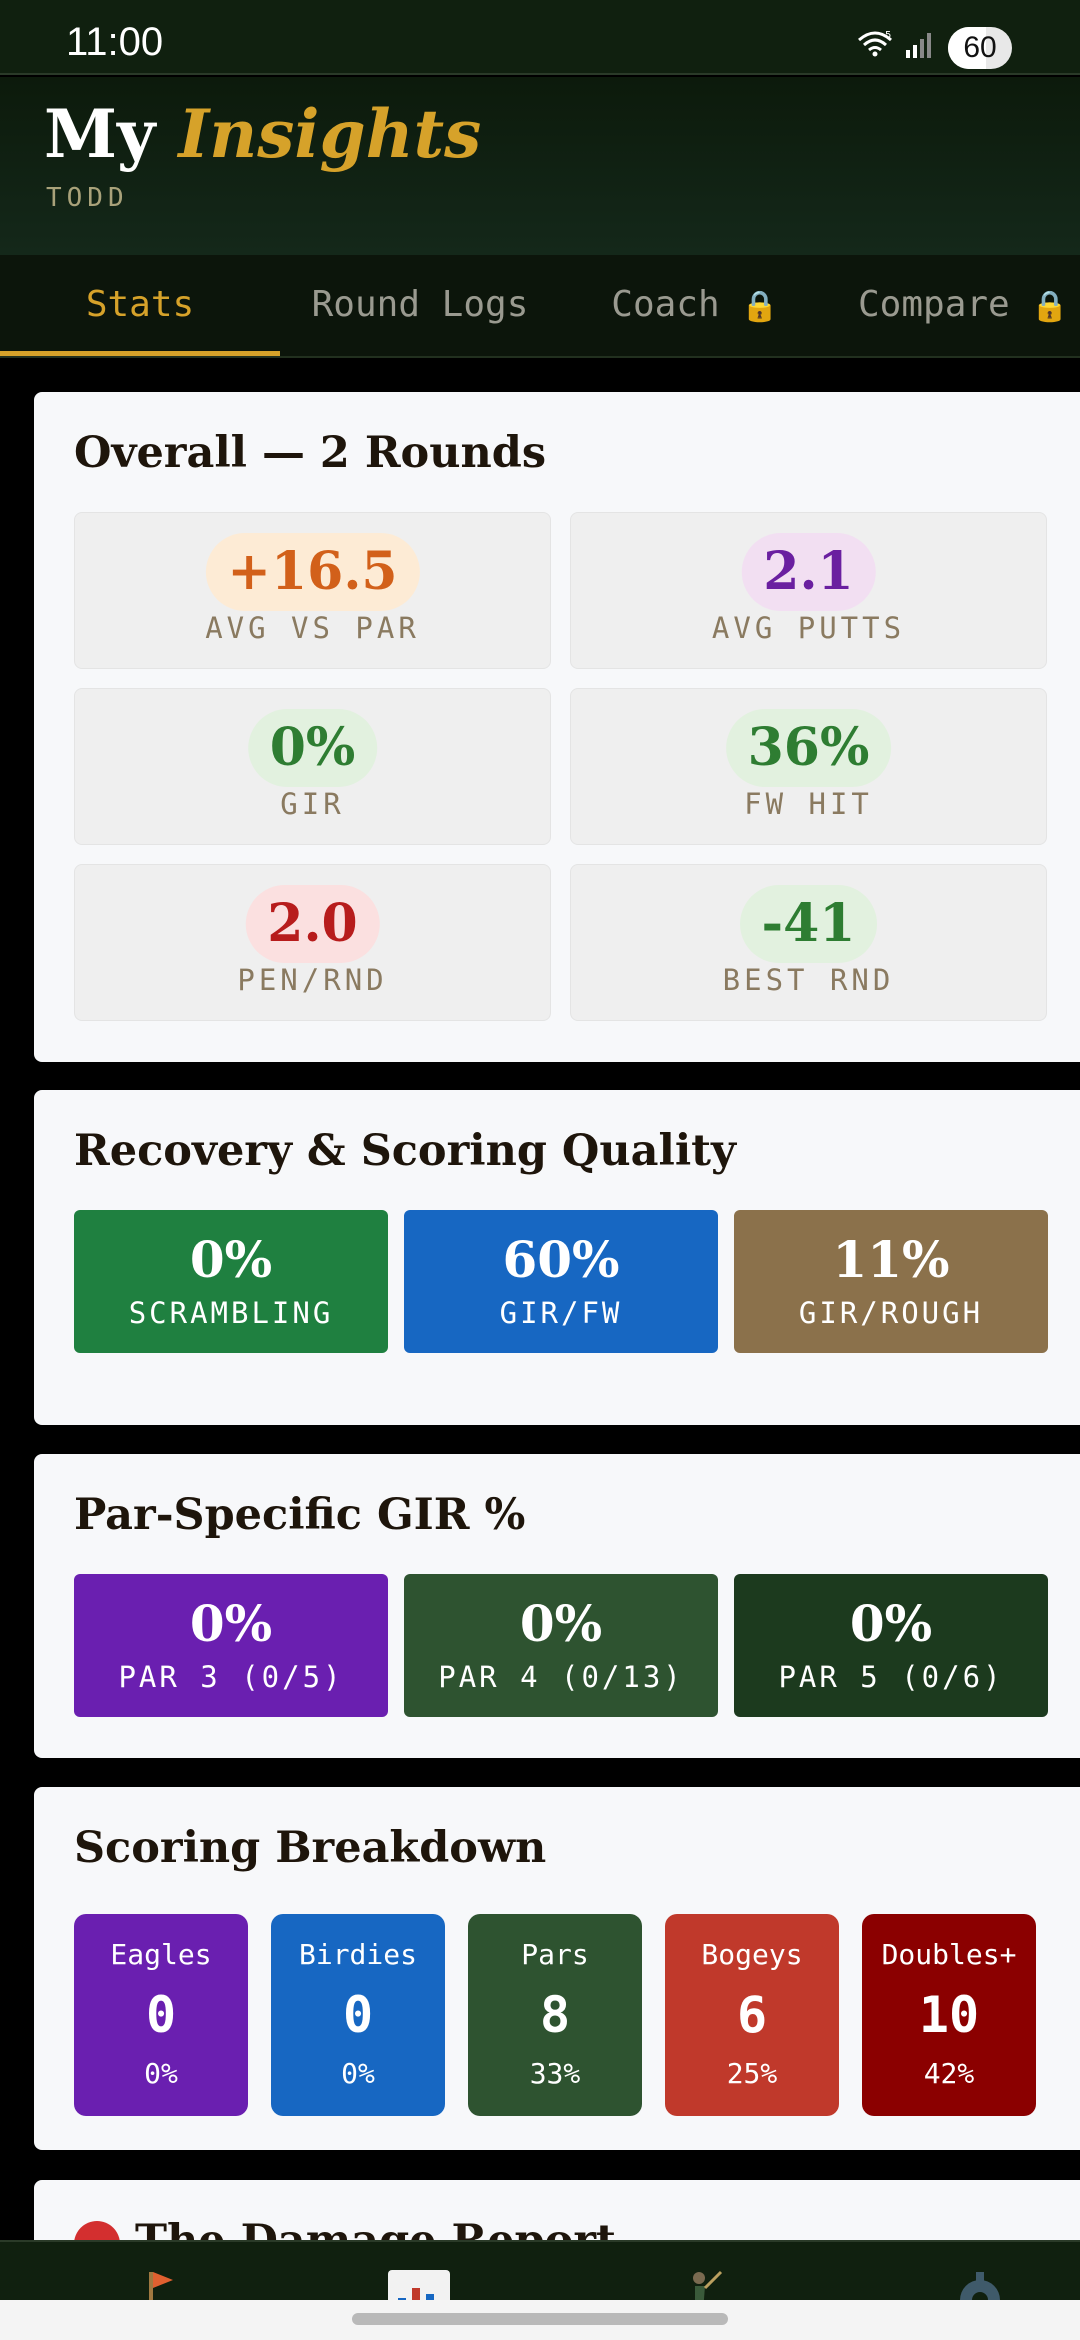  I want to click on score-name: Eagles, so click(161, 1954).